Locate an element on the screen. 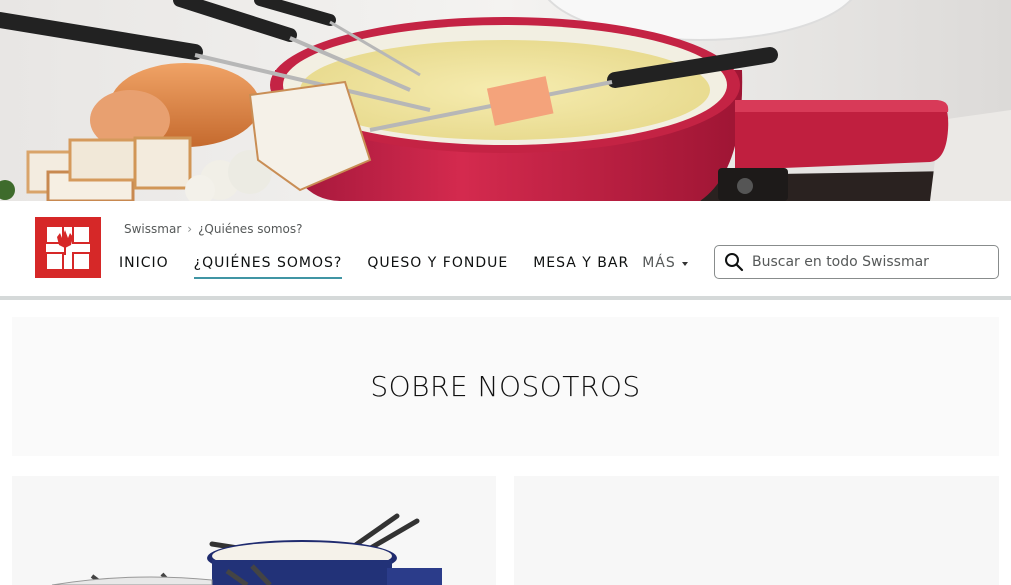 This screenshot has height=585, width=1011. fondue-set-image is located at coordinates (254, 530).